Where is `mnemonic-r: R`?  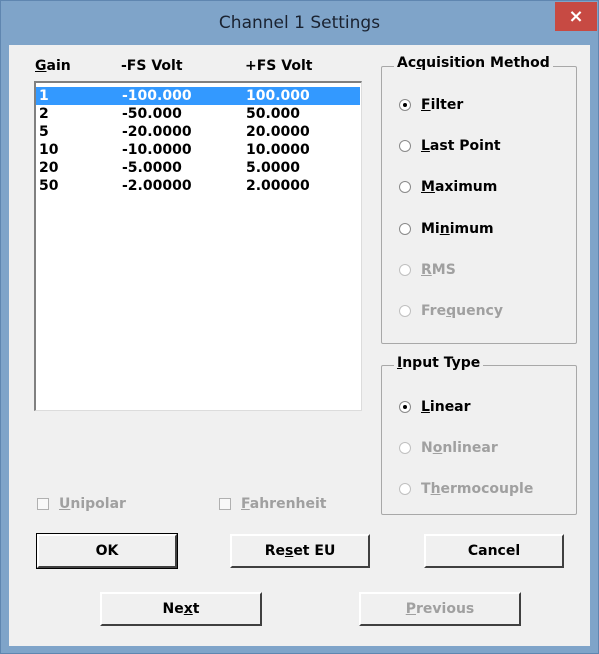
mnemonic-r: R is located at coordinates (426, 270).